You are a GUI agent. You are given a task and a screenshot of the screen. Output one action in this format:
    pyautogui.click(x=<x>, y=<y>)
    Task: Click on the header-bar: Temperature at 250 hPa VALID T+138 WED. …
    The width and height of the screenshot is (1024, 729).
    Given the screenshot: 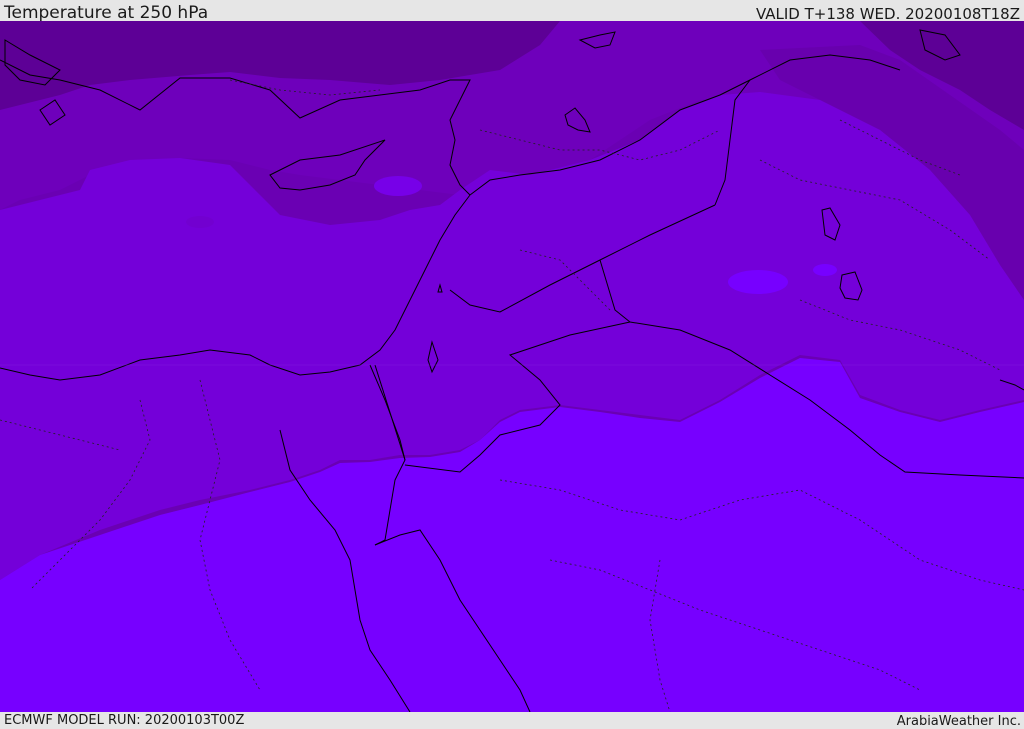 What is the action you would take?
    pyautogui.click(x=512, y=11)
    